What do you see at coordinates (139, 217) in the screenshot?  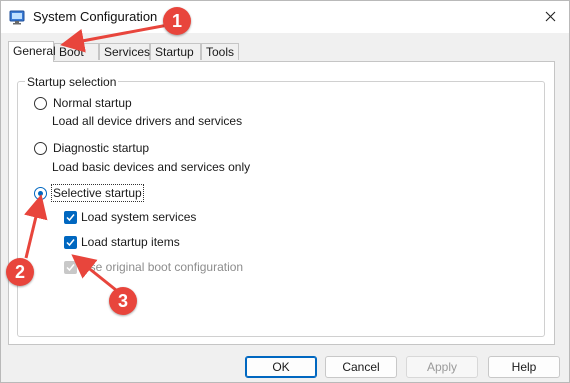 I see `load-system-services-label: Load system services` at bounding box center [139, 217].